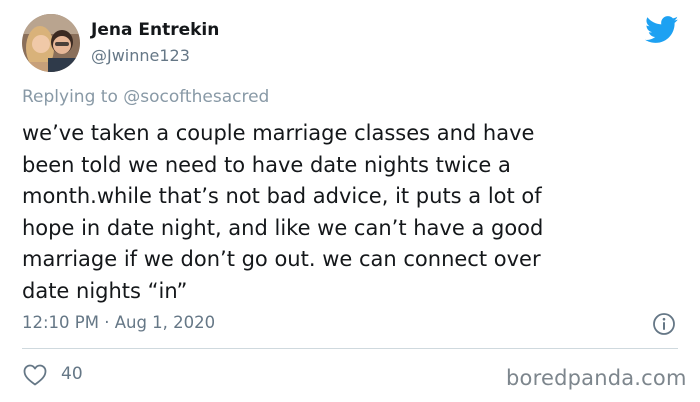 The height and width of the screenshot is (402, 700). What do you see at coordinates (664, 324) in the screenshot?
I see `info-icon` at bounding box center [664, 324].